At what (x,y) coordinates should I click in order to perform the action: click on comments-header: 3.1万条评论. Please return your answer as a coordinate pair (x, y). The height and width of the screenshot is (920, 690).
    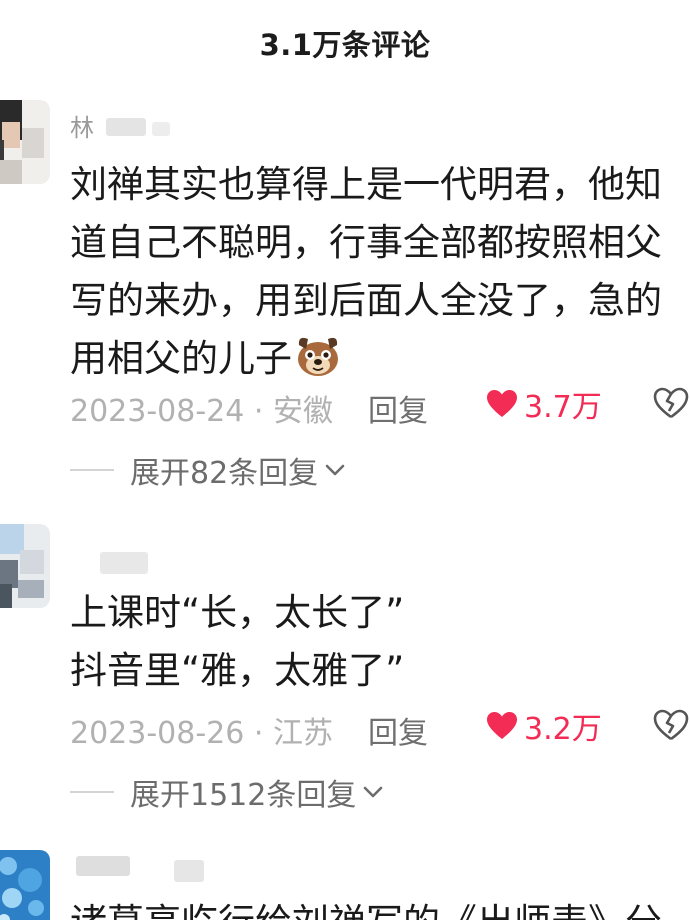
    Looking at the image, I should click on (345, 40).